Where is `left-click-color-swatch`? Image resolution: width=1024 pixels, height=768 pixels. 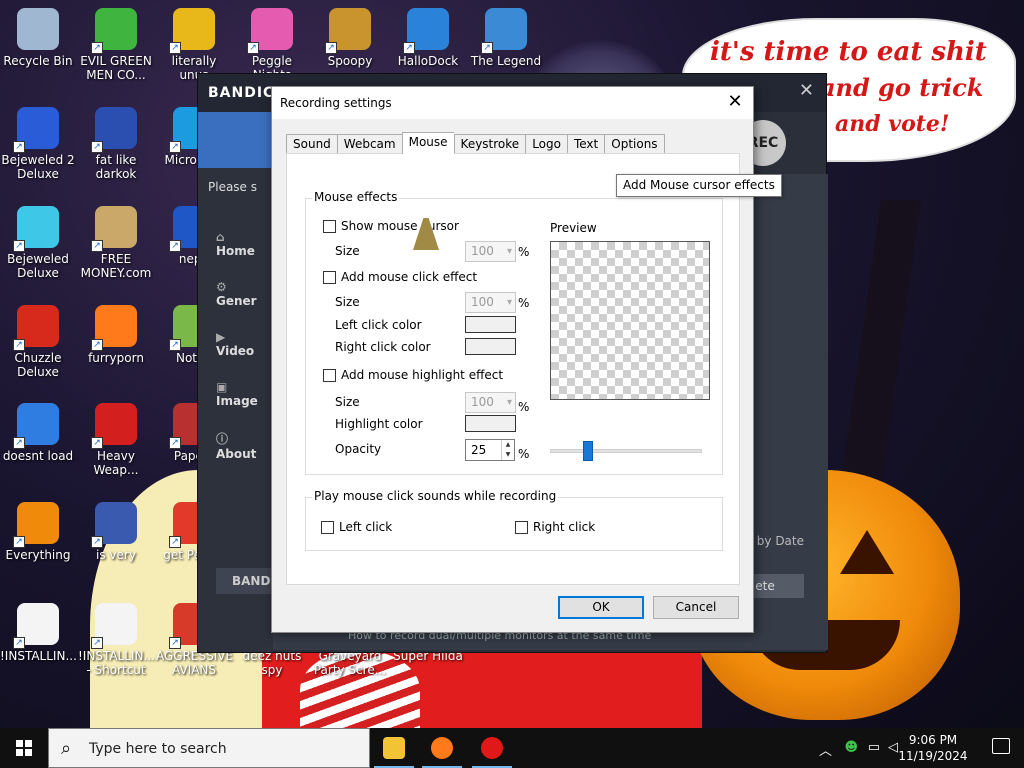 left-click-color-swatch is located at coordinates (490, 324).